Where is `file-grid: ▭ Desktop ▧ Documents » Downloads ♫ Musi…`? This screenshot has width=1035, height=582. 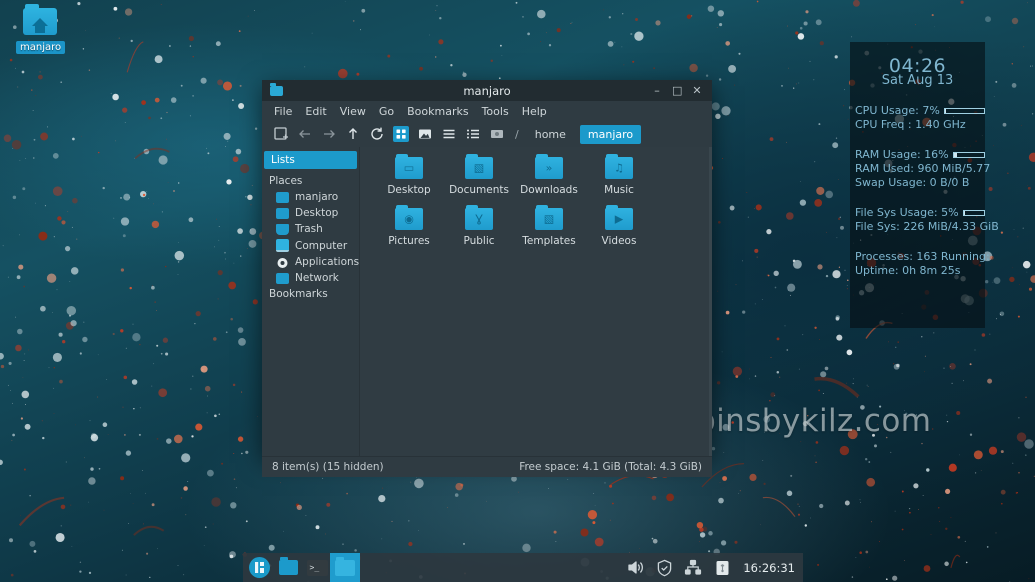 file-grid: ▭ Desktop ▧ Documents » Downloads ♫ Musi… is located at coordinates (543, 206).